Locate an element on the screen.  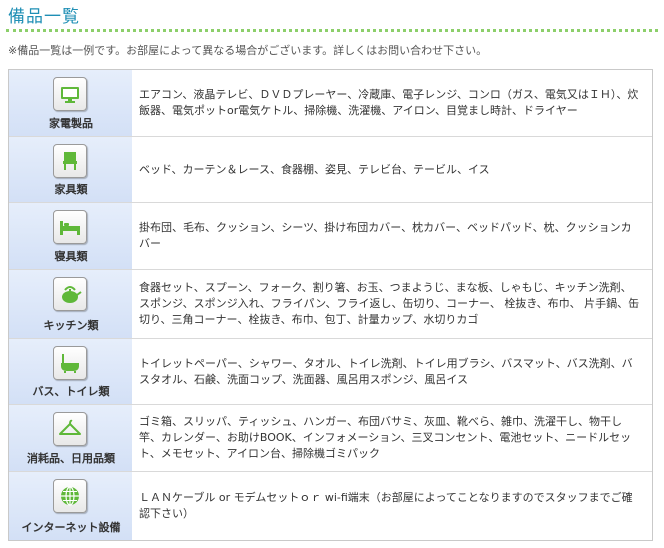
table-row: 家具類 ベッド、カーテン＆レース、食器棚、姿見、テレビ台、テービル、イス is located at coordinates (330, 170).